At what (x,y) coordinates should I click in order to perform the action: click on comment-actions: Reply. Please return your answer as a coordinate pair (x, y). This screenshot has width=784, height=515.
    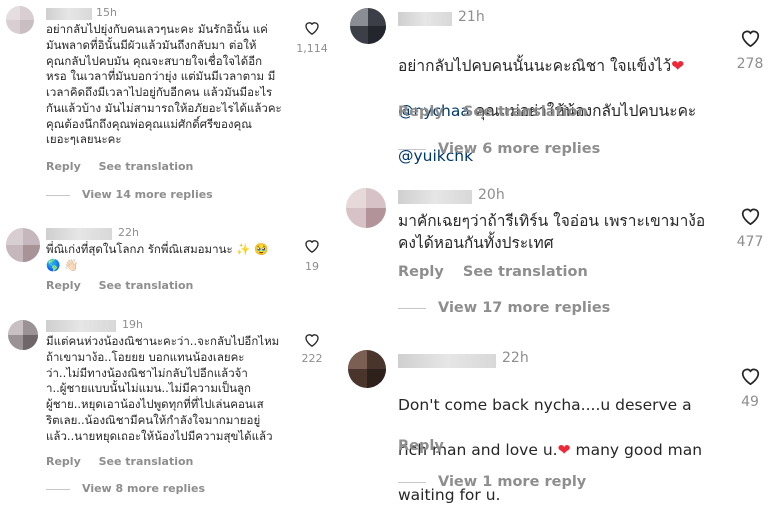
    Looking at the image, I should click on (428, 446).